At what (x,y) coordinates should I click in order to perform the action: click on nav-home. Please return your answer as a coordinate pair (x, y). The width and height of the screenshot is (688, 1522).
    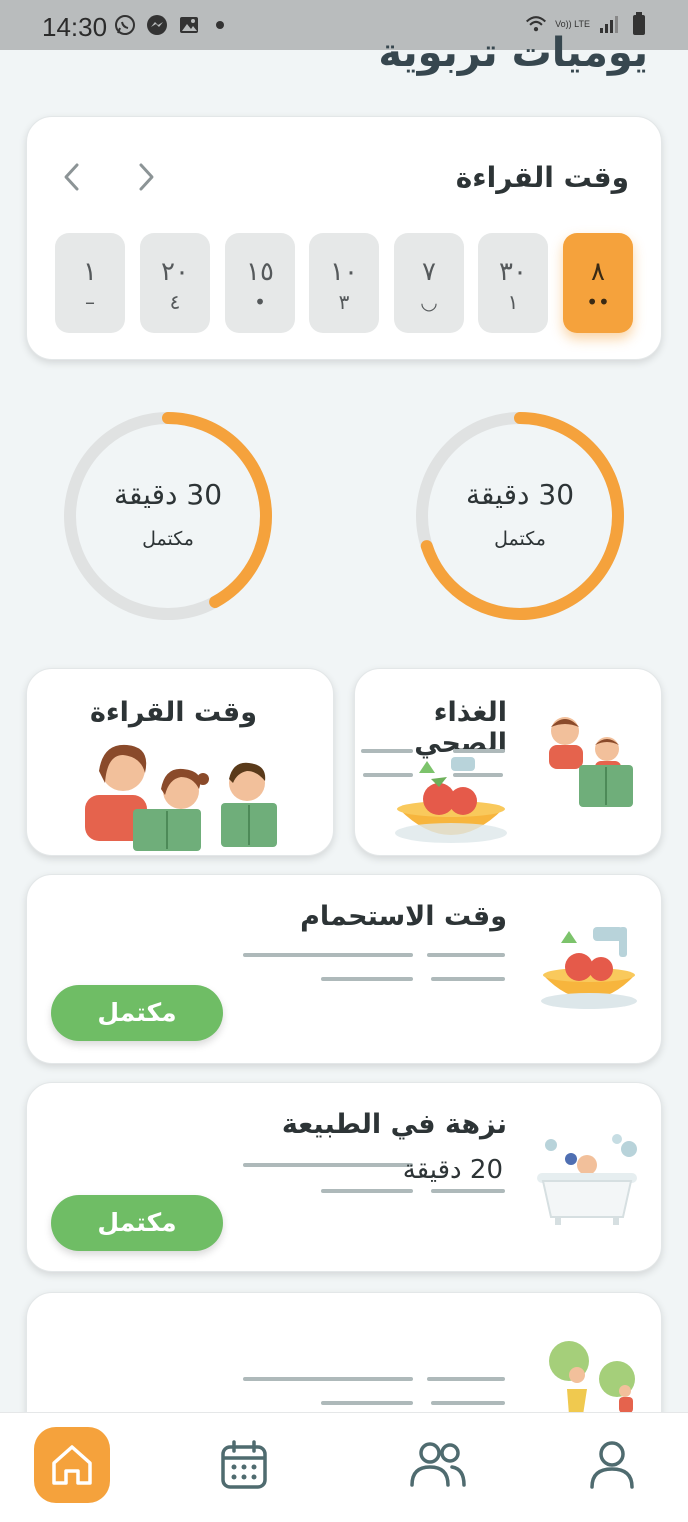
    Looking at the image, I should click on (72, 1465).